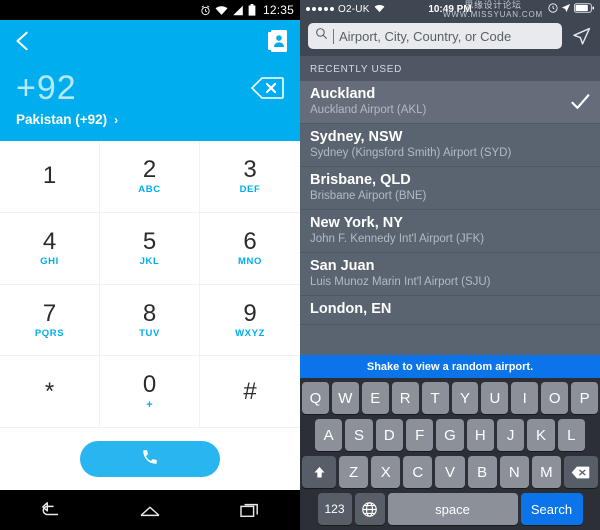 The image size is (600, 530). Describe the element at coordinates (425, 36) in the screenshot. I see `search-placeholder: Airport, City, Country, or Code` at that location.